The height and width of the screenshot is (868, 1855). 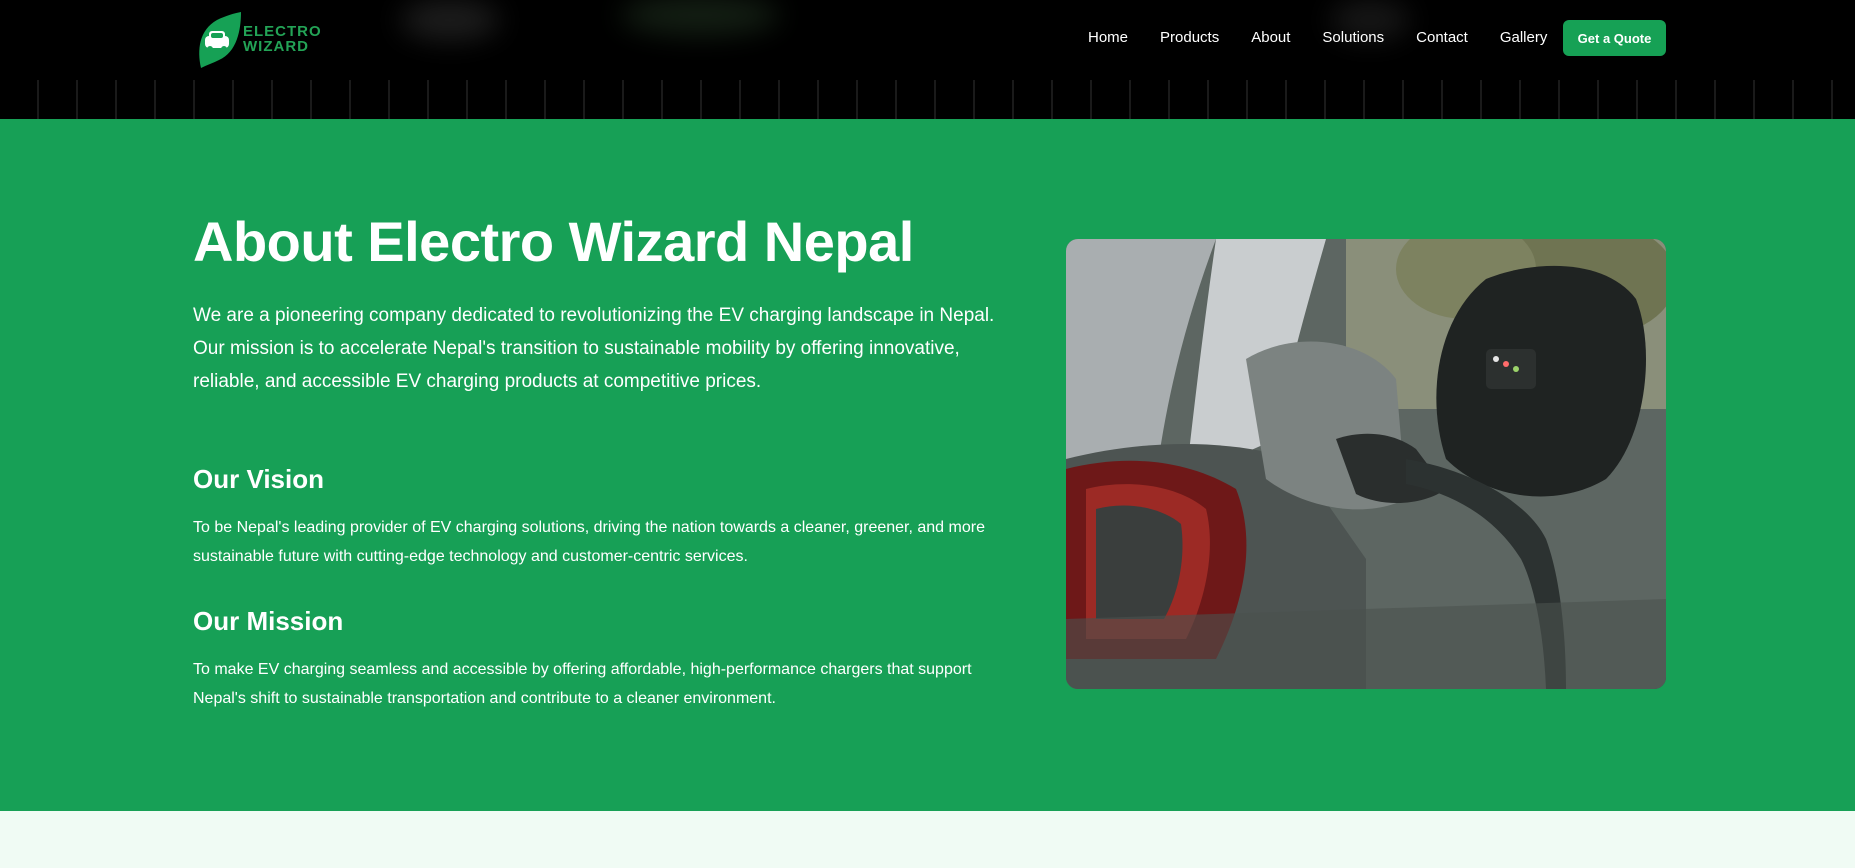 What do you see at coordinates (268, 621) in the screenshot?
I see `mission-heading: Our Mission` at bounding box center [268, 621].